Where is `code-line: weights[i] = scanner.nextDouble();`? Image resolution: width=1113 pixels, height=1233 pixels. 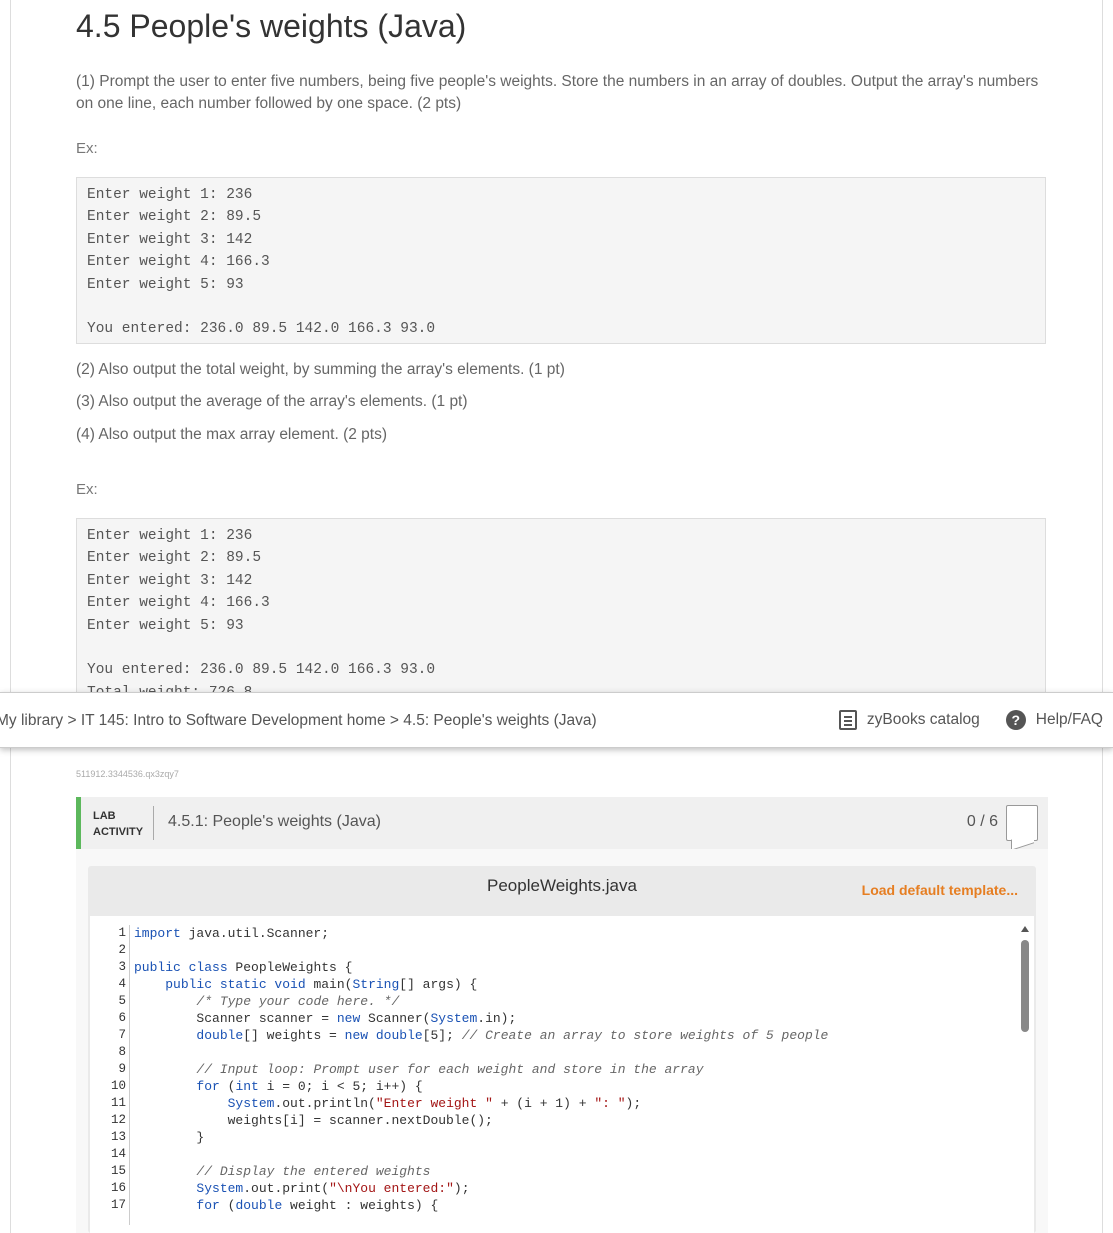 code-line: weights[i] = scanner.nextDouble(); is located at coordinates (313, 1120).